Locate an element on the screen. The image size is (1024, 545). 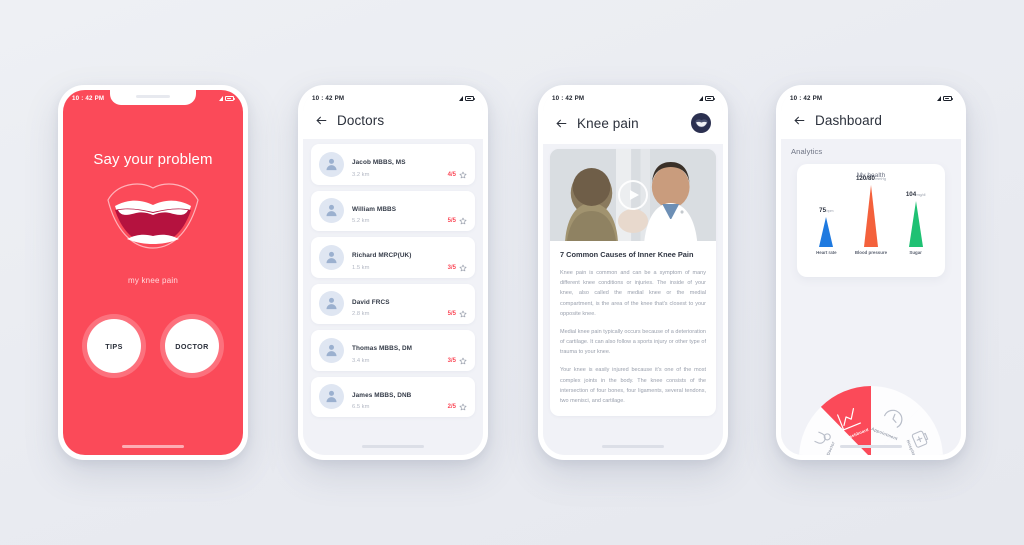
table-row: Thomas MBBS, DM 3.4 km 3/5 is located at coordinates (393, 350).